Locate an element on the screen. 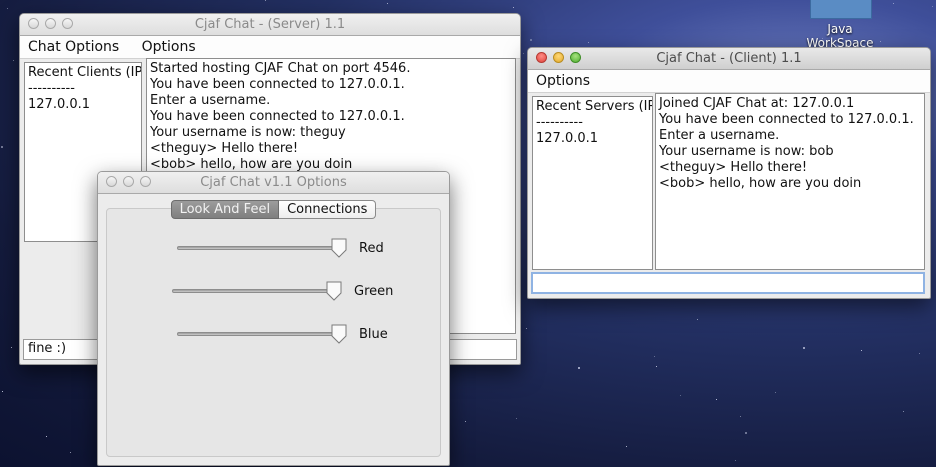  red-slider is located at coordinates (263, 248).